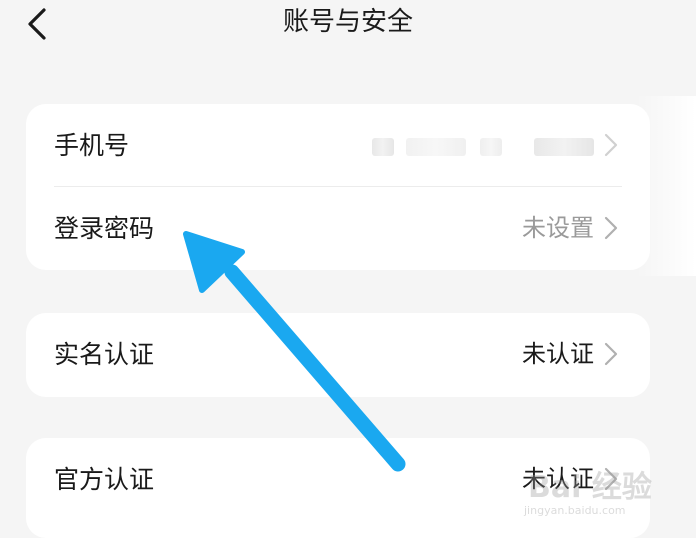  Describe the element at coordinates (104, 228) in the screenshot. I see `login-password-label: 登录密码` at that location.